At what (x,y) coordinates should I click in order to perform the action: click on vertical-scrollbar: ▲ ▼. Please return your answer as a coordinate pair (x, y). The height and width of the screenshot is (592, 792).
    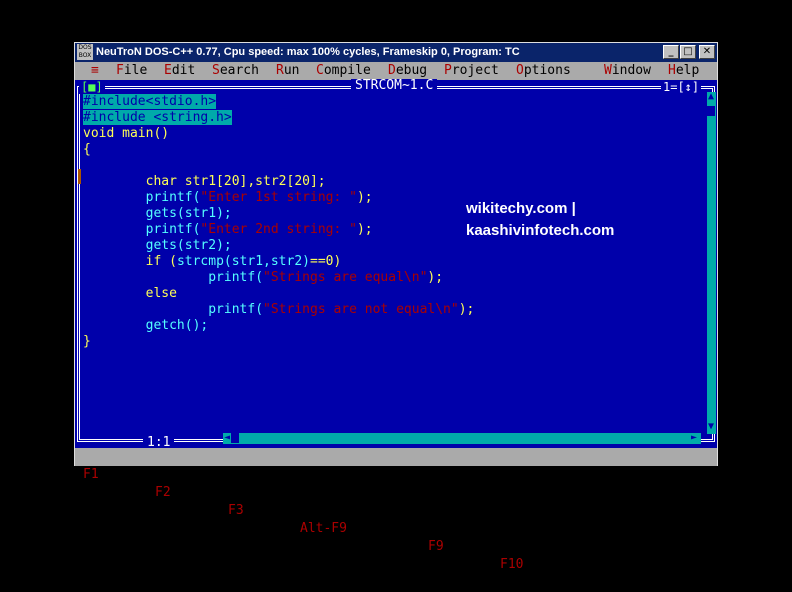
    Looking at the image, I should click on (711, 263).